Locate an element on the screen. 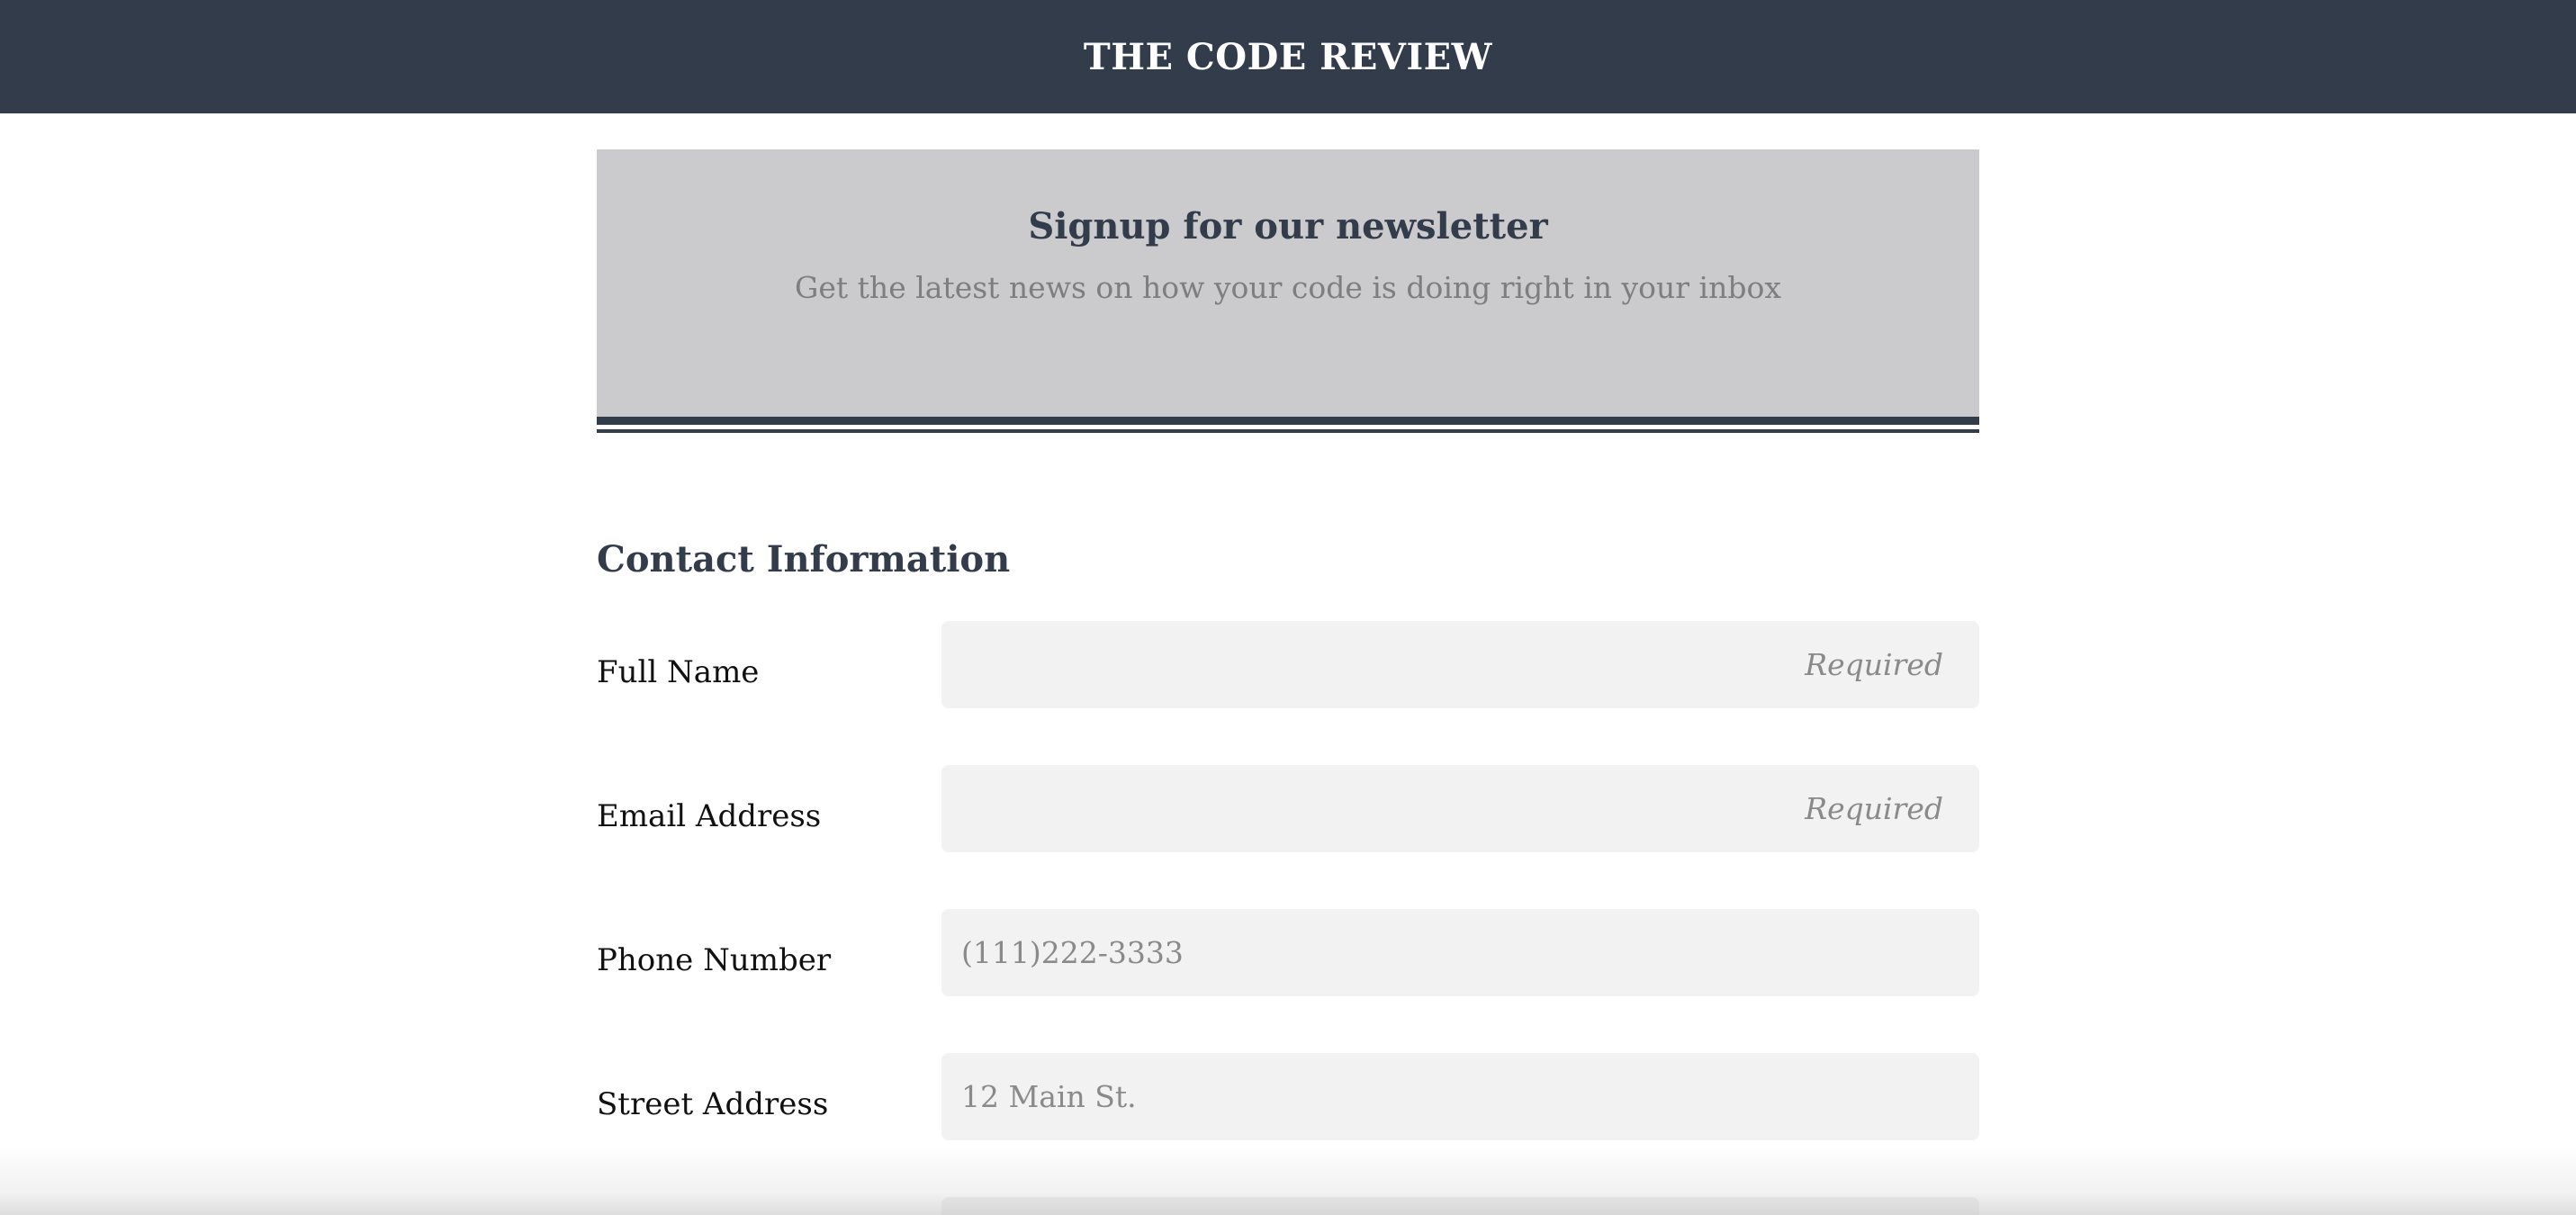 This screenshot has width=2576, height=1215. newsletter-title: Signup for our newsletter is located at coordinates (1288, 227).